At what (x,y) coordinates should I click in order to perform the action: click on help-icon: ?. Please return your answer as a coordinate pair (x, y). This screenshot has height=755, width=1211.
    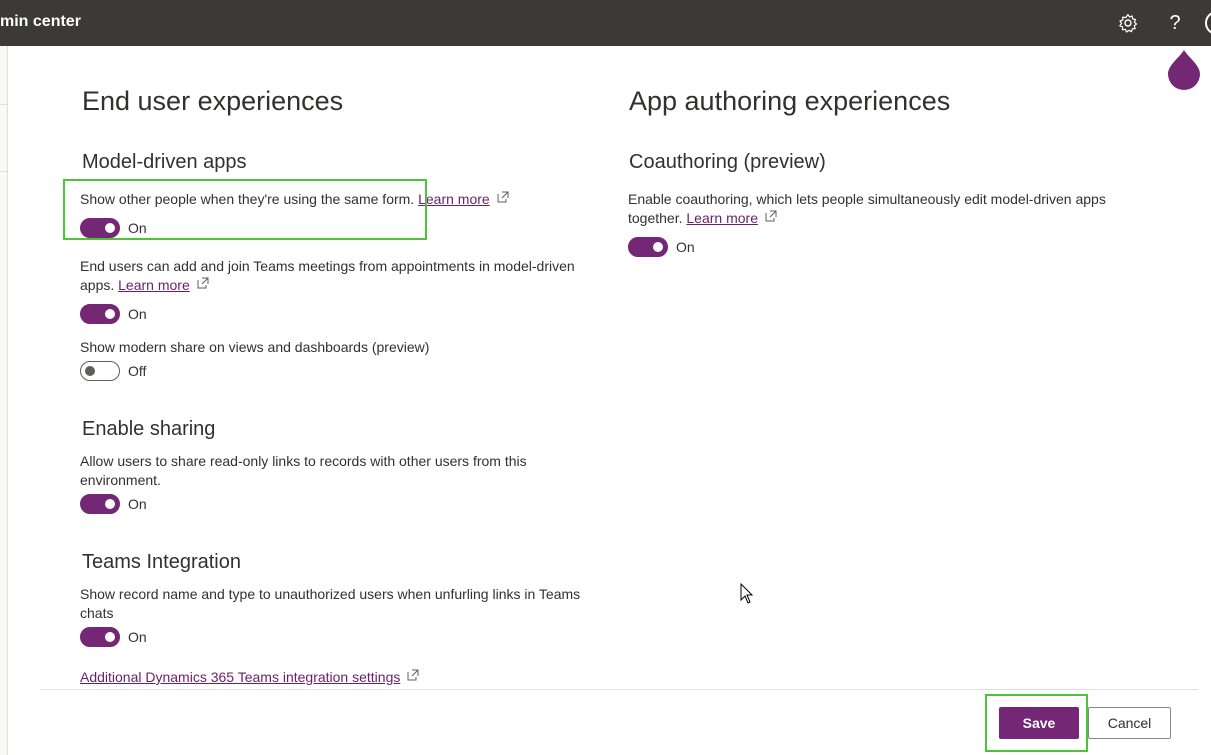
    Looking at the image, I should click on (1175, 23).